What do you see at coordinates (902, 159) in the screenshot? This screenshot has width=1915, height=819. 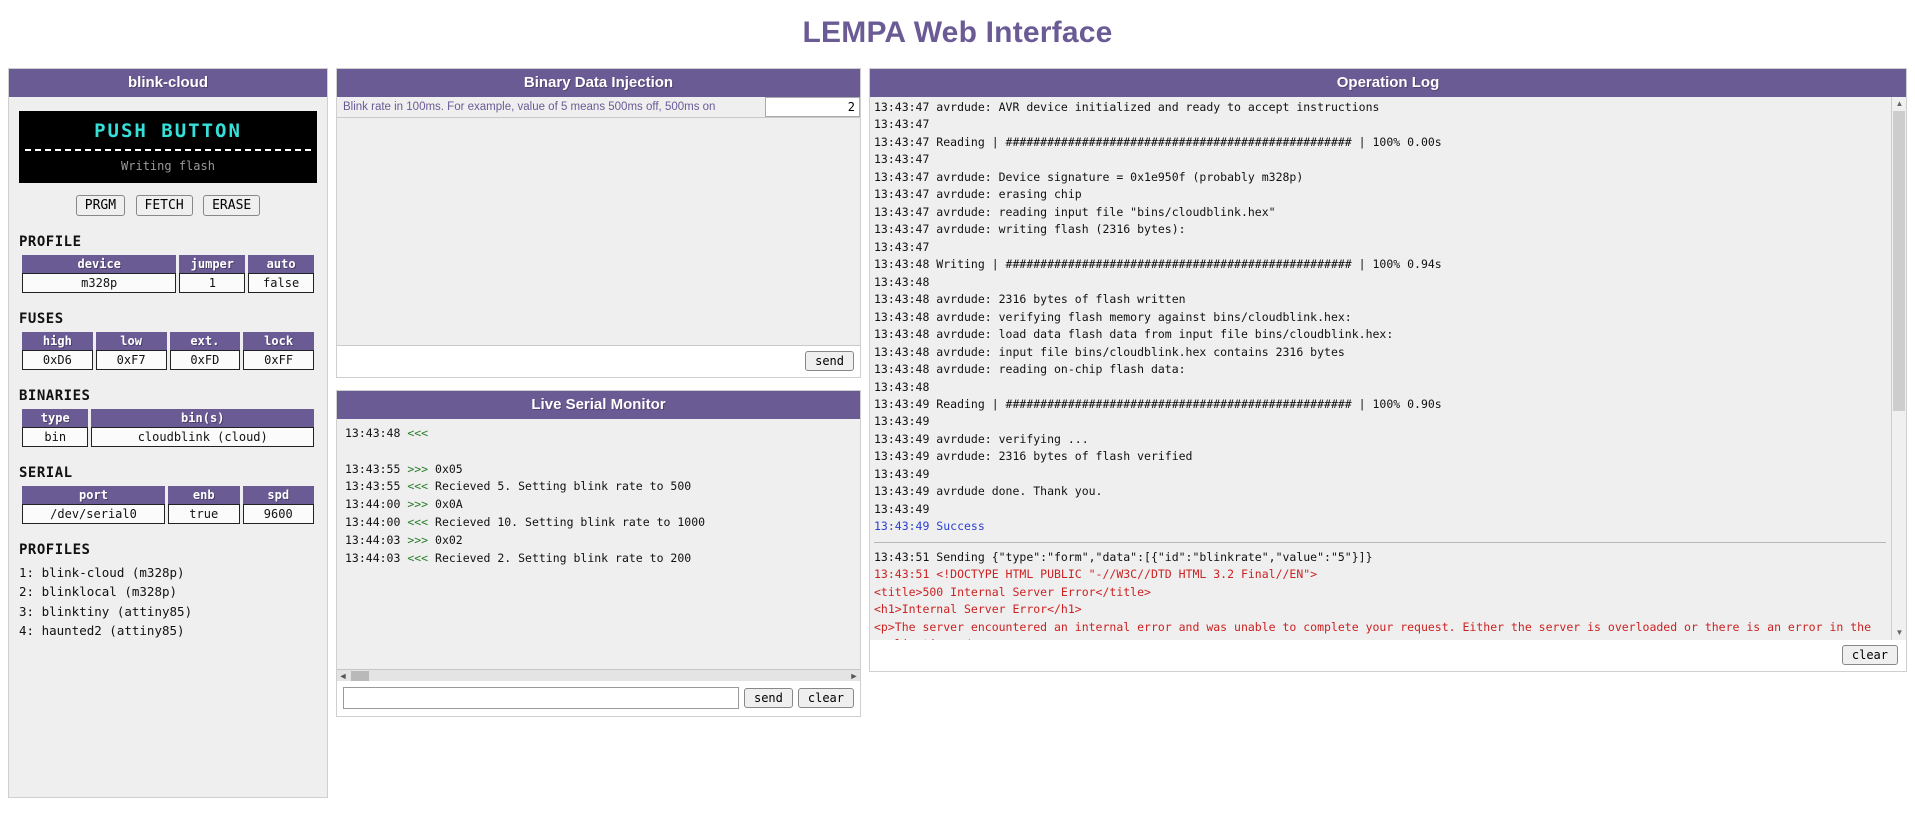 I see `log-line: 13:43:47` at bounding box center [902, 159].